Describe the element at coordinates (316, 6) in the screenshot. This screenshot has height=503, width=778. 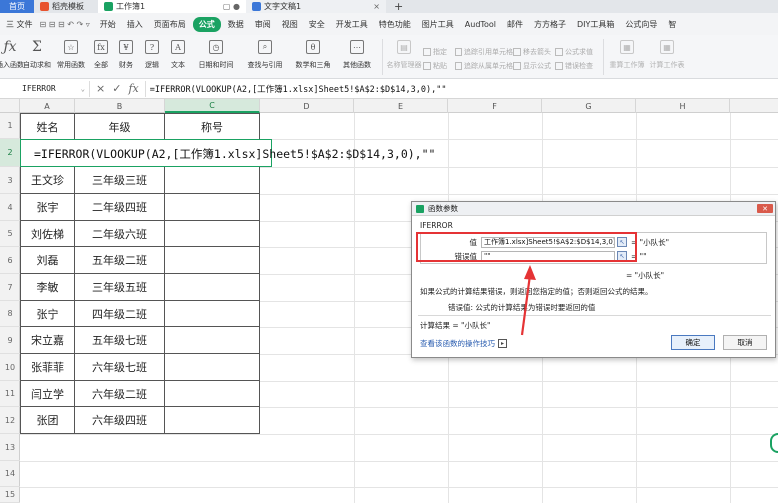
I see `tab-doc: 文字文稿1 ×` at that location.